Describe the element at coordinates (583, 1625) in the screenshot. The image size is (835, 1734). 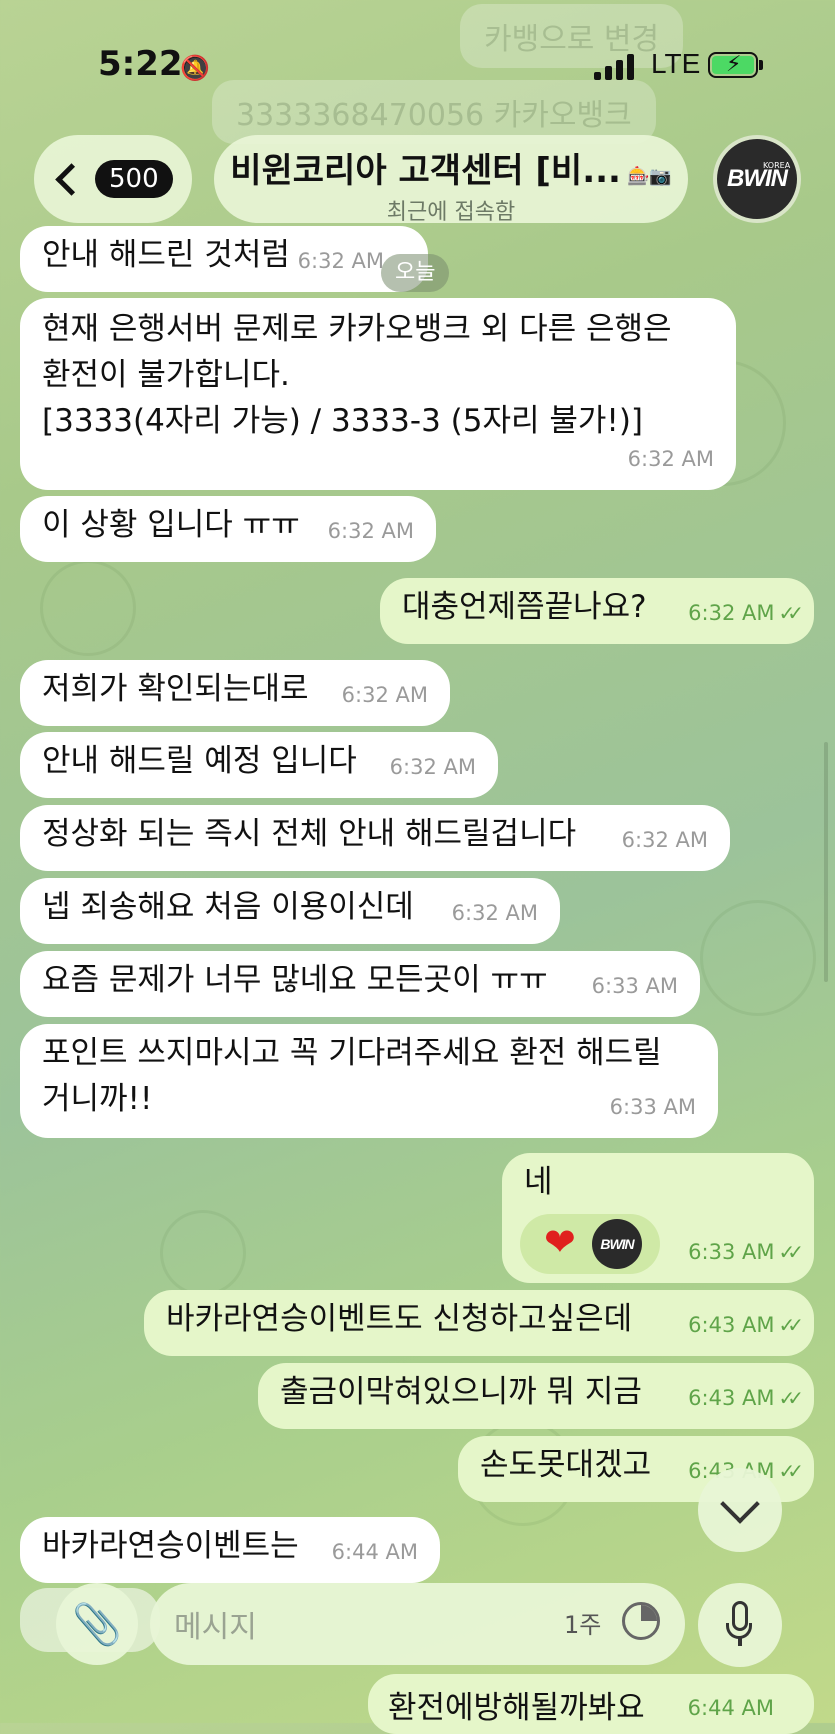
I see `auto-delete-timer-label: 1주` at that location.